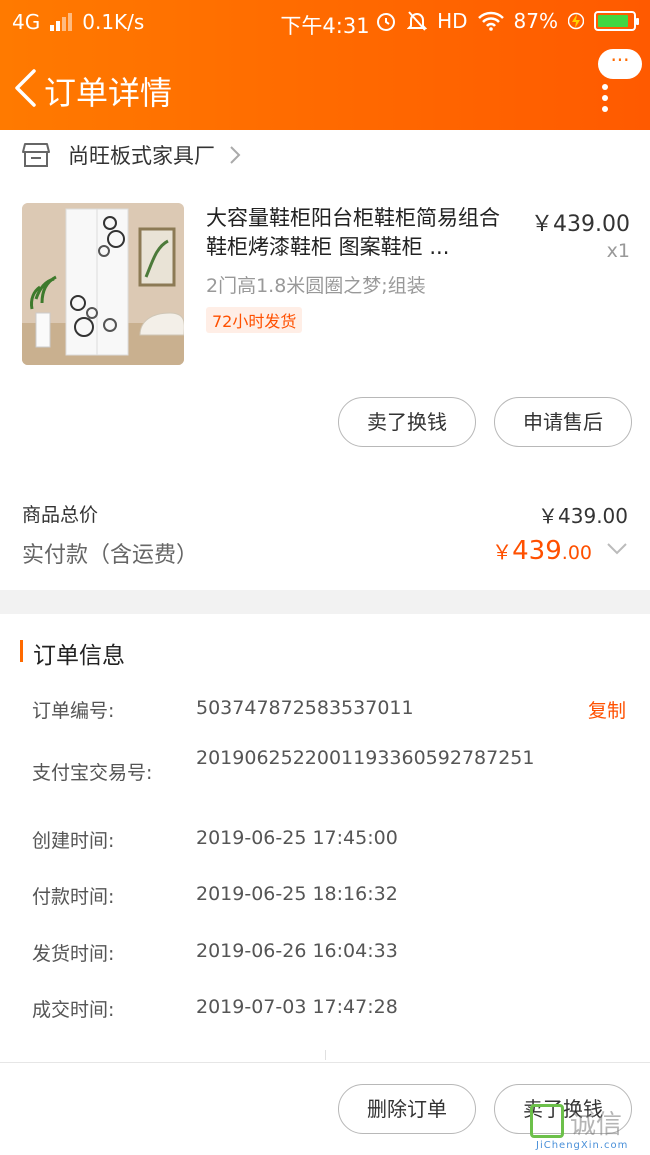 This screenshot has width=650, height=1155. What do you see at coordinates (73, 711) in the screenshot?
I see `info-label: 订单编号:` at bounding box center [73, 711].